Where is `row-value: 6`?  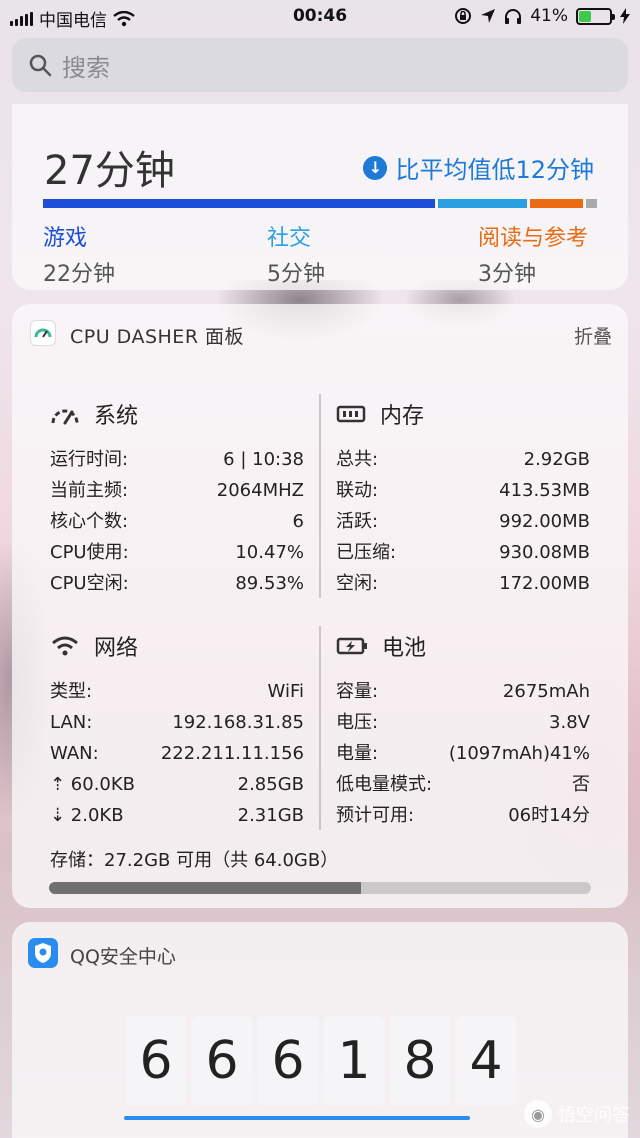
row-value: 6 is located at coordinates (298, 521).